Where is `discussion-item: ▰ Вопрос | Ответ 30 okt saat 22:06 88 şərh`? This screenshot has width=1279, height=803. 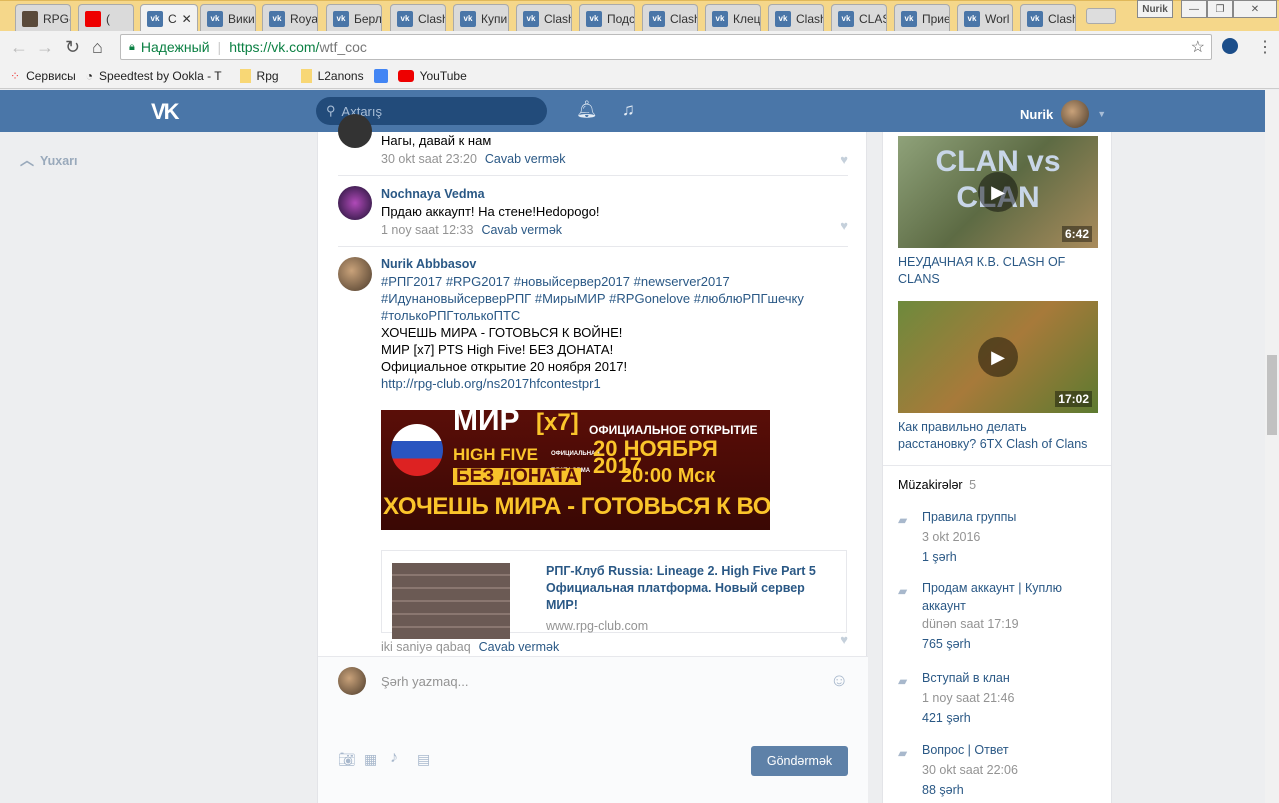 discussion-item: ▰ Вопрос | Ответ 30 okt saat 22:06 88 şərh is located at coordinates (1000, 770).